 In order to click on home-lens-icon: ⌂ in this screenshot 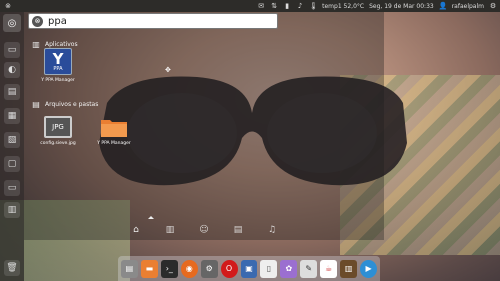, I will do `click(136, 230)`.